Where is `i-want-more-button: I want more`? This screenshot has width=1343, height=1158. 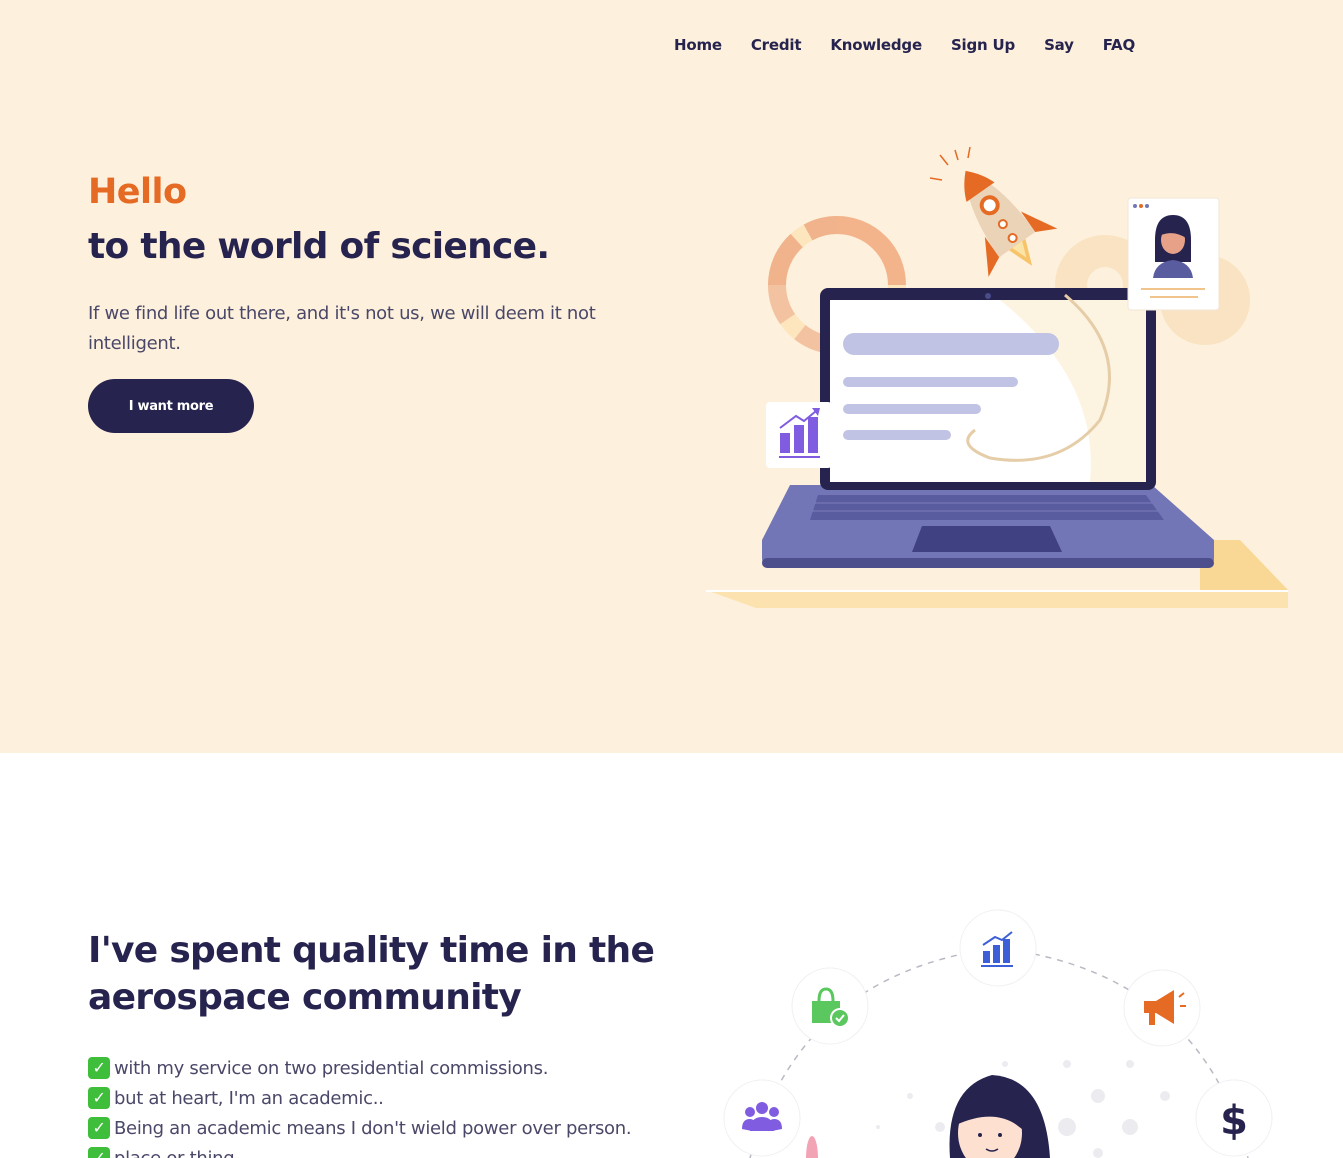 i-want-more-button: I want more is located at coordinates (171, 406).